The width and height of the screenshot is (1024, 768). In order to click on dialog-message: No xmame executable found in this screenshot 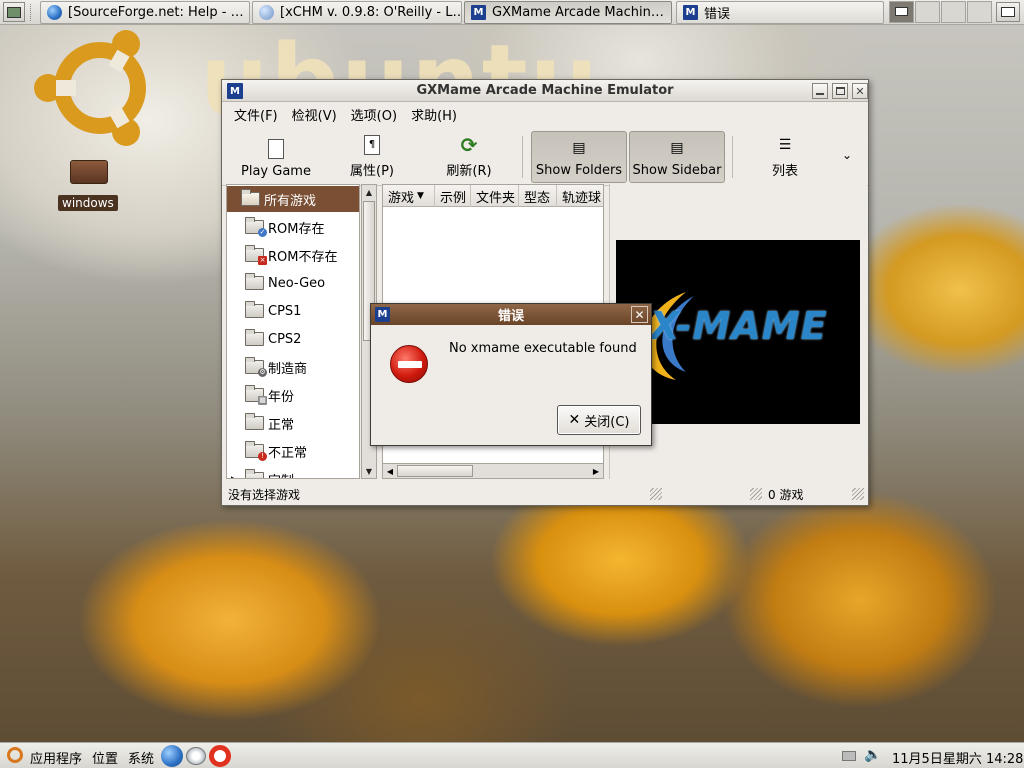, I will do `click(543, 348)`.